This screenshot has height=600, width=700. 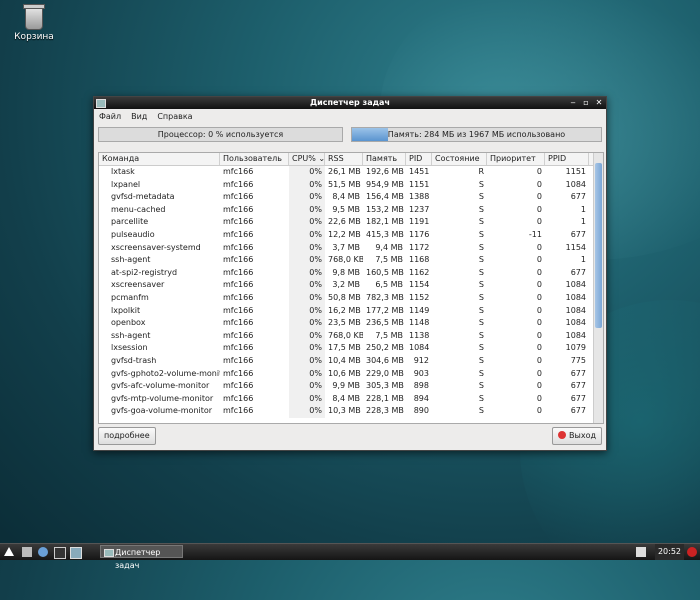 What do you see at coordinates (76, 553) in the screenshot?
I see `desktop-icon` at bounding box center [76, 553].